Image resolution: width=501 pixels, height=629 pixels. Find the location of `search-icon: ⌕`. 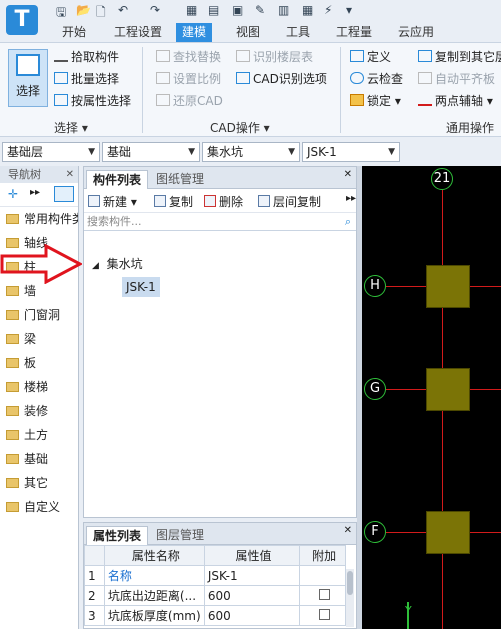

search-icon: ⌕ is located at coordinates (348, 222).